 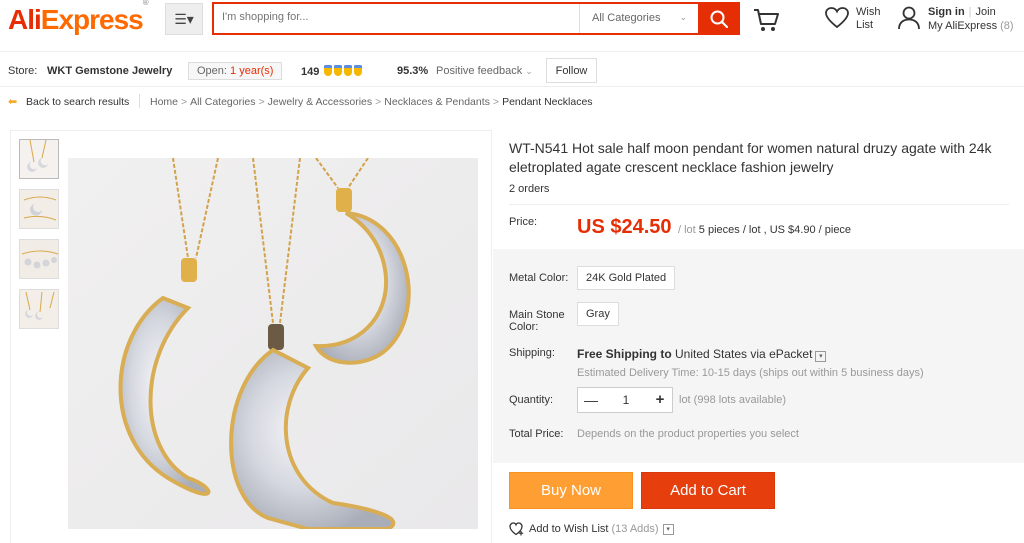 I want to click on availability-text: lot (998 lots available), so click(x=733, y=400).